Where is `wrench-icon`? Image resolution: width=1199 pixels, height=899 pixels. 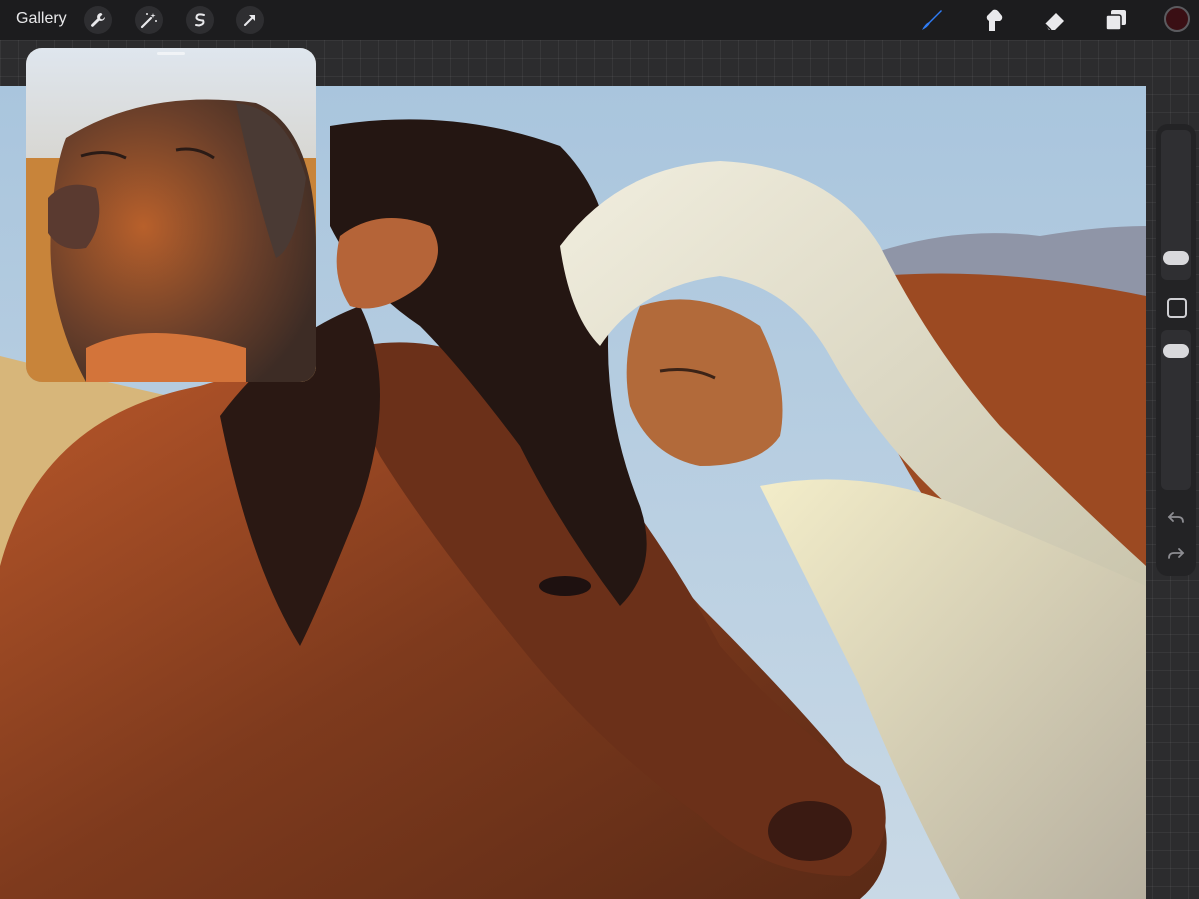
wrench-icon is located at coordinates (98, 20).